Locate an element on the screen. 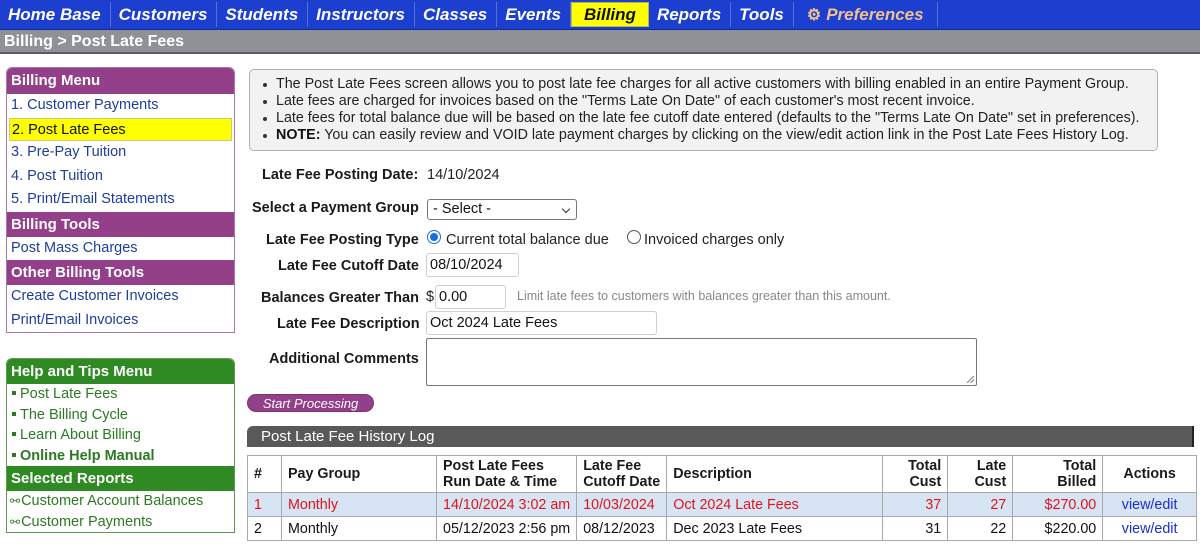  cell-cutoff-date: 10/03/2024 is located at coordinates (622, 504).